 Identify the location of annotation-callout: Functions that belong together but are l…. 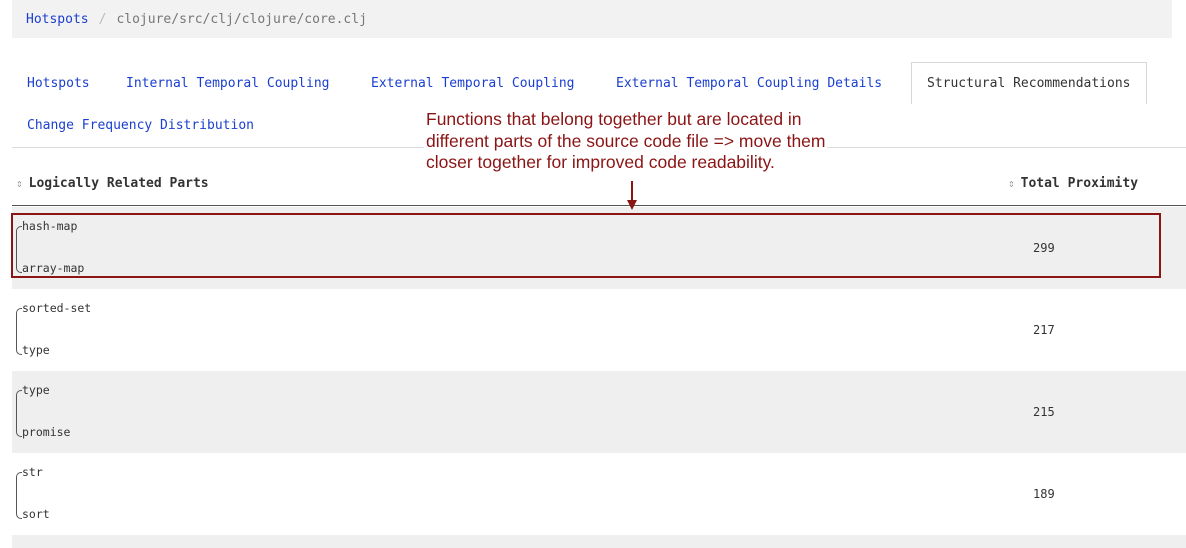
(626, 141).